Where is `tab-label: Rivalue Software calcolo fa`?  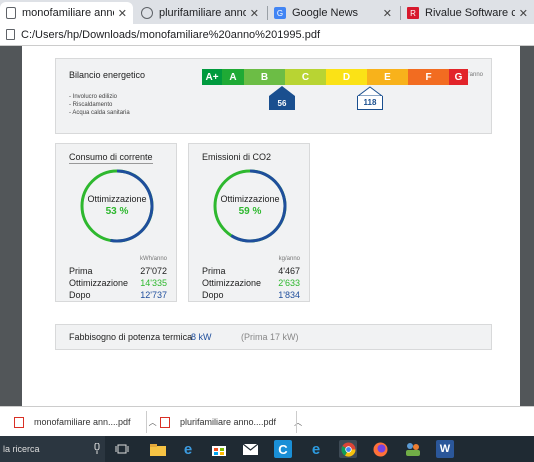 tab-label: Rivalue Software calcolo fa is located at coordinates (470, 13).